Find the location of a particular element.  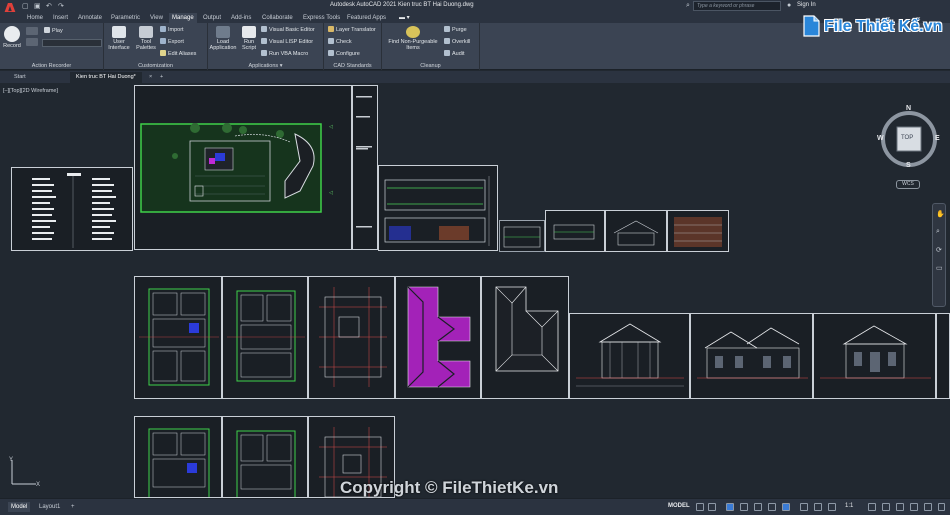

customization-menu-icon is located at coordinates (941, 507).